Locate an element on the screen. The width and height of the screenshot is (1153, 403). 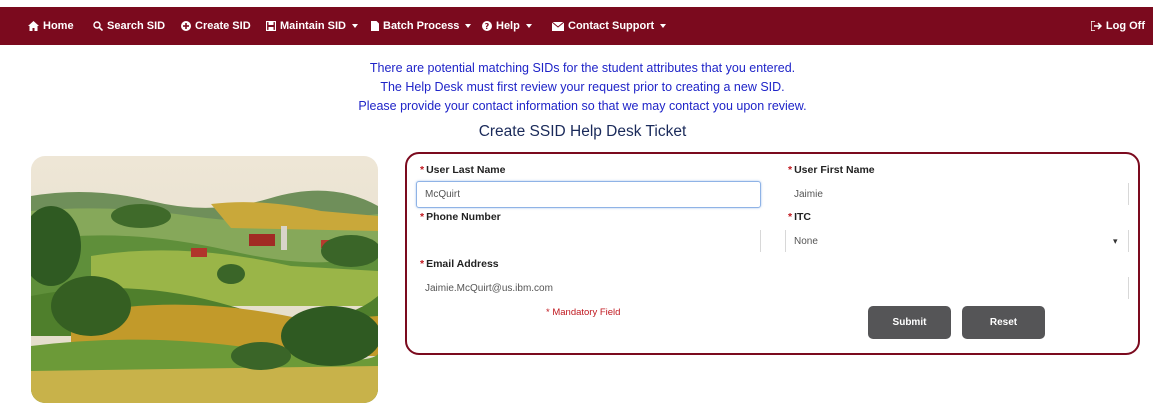
nav-log-off: Log Off is located at coordinates (1117, 26).